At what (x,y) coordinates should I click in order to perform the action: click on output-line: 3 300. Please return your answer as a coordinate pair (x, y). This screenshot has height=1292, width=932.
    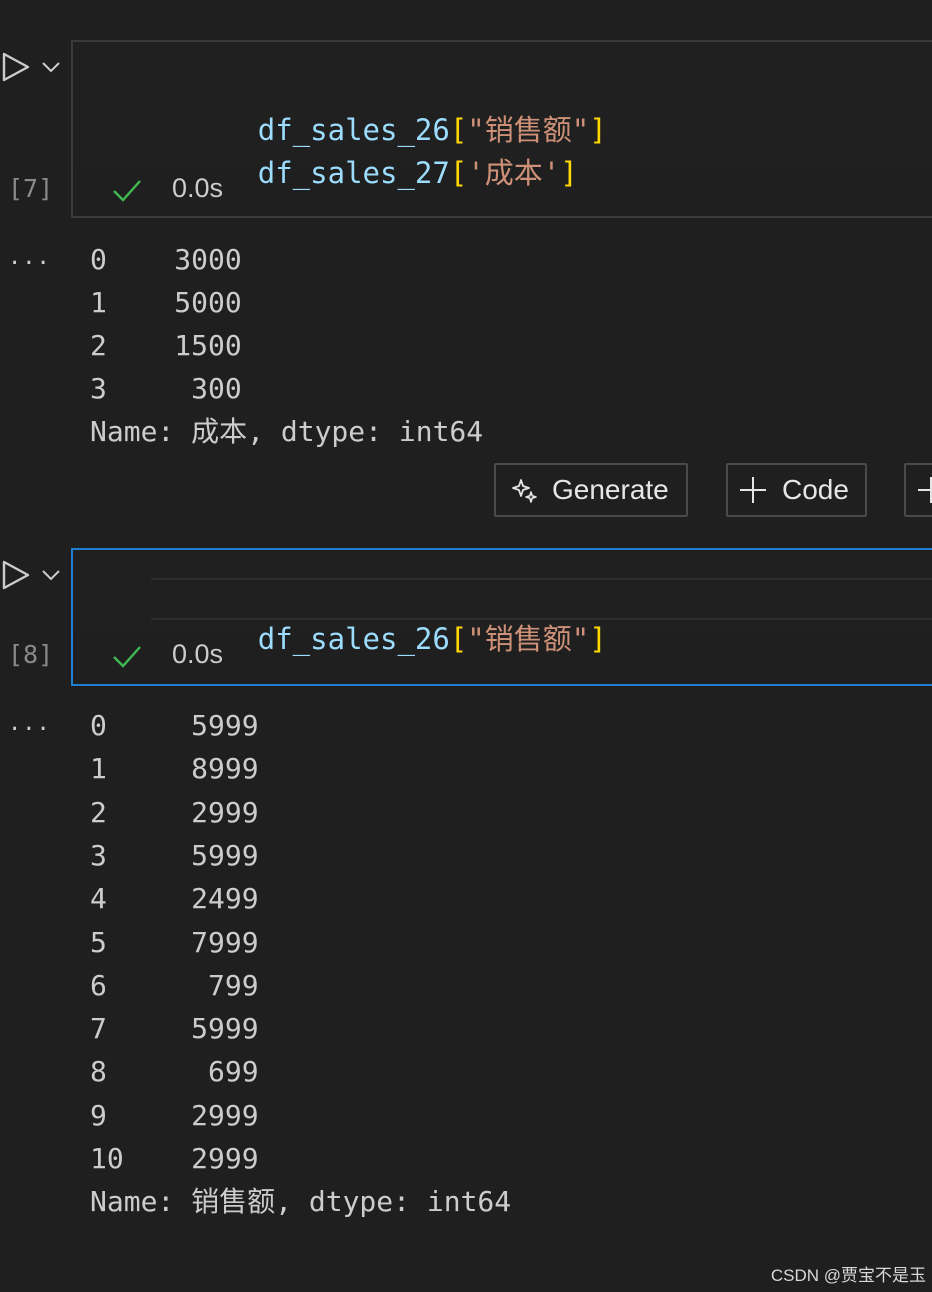
    Looking at the image, I should click on (166, 388).